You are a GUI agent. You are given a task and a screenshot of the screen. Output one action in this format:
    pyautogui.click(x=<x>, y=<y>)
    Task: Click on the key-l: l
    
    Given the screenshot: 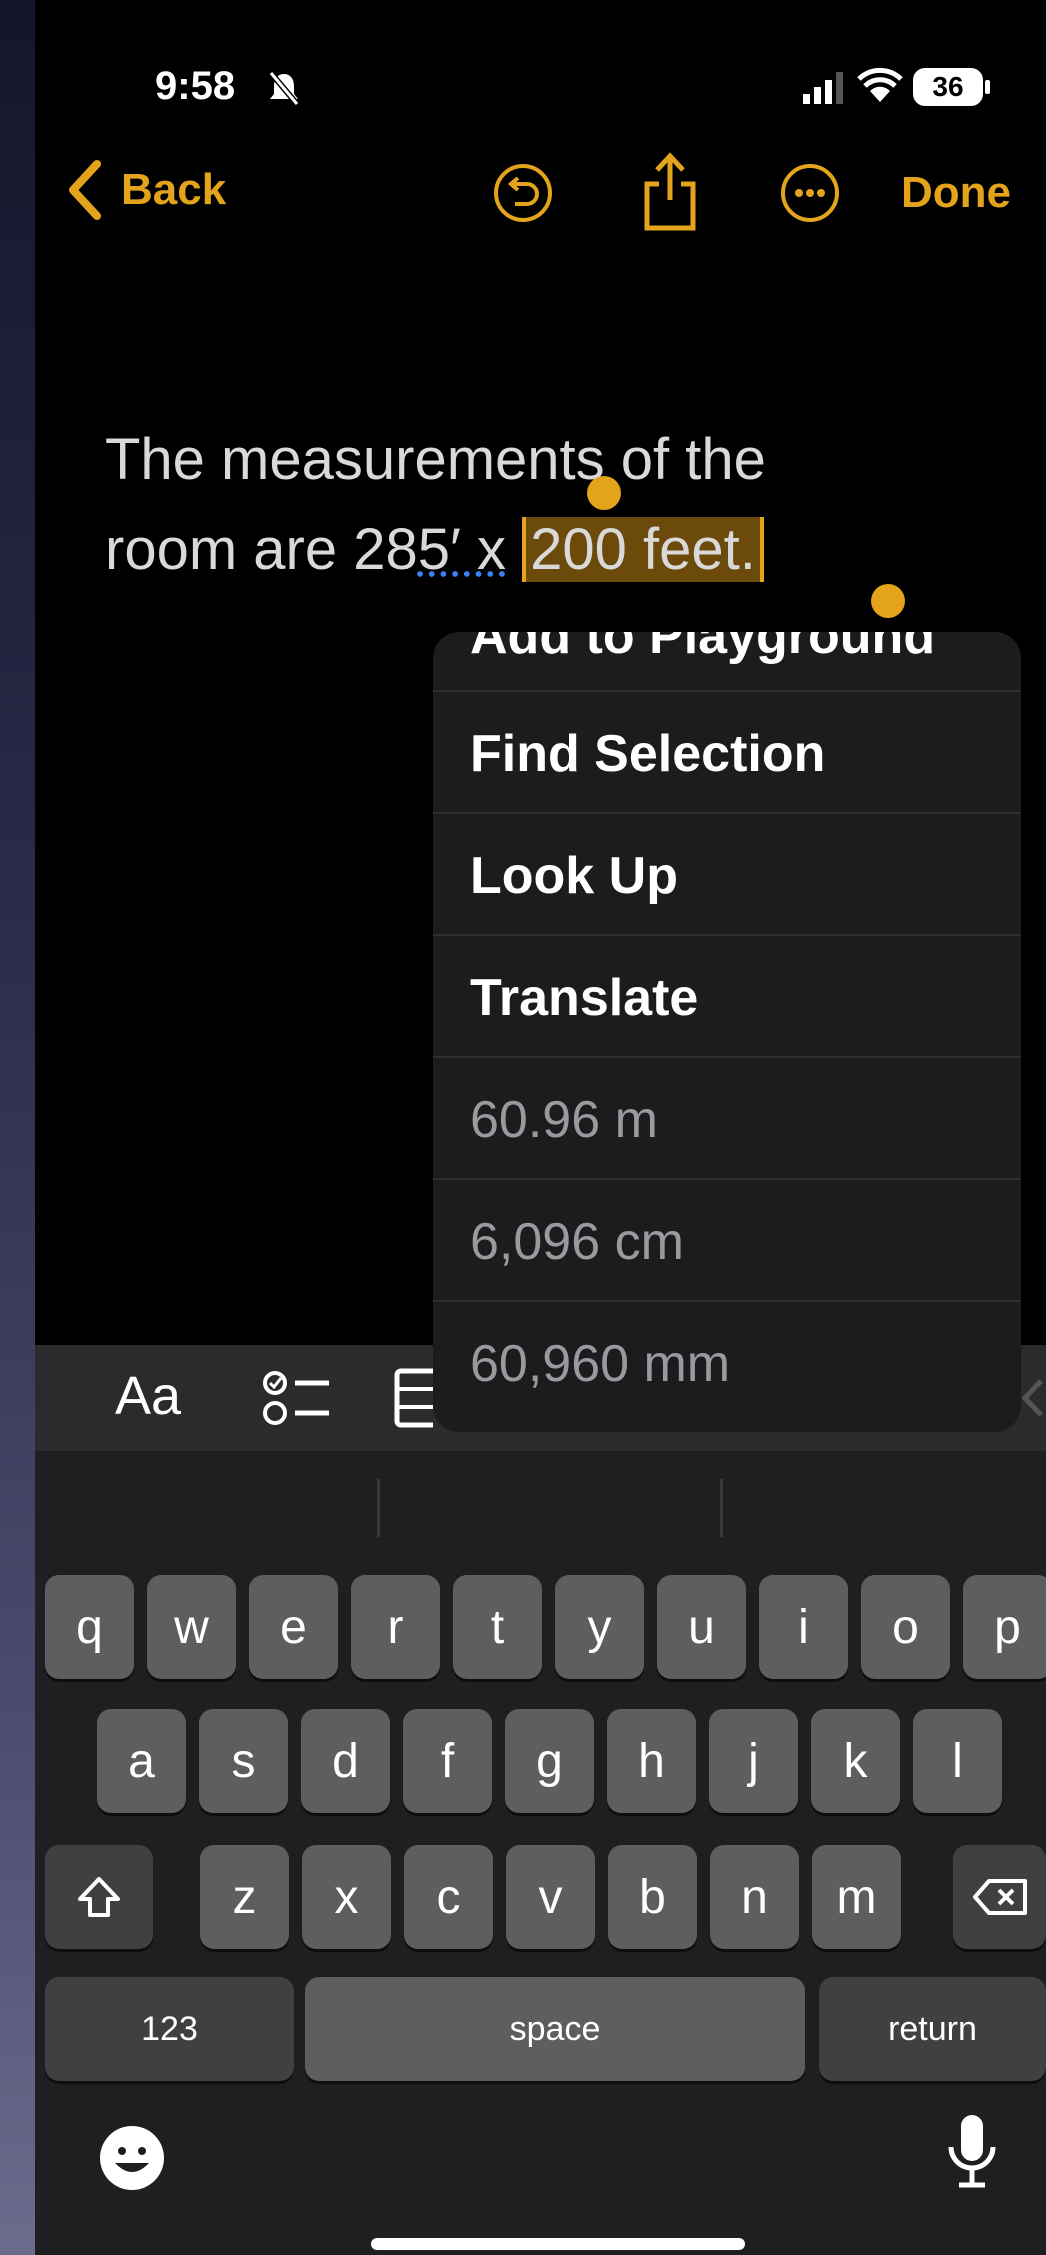 What is the action you would take?
    pyautogui.click(x=957, y=1761)
    